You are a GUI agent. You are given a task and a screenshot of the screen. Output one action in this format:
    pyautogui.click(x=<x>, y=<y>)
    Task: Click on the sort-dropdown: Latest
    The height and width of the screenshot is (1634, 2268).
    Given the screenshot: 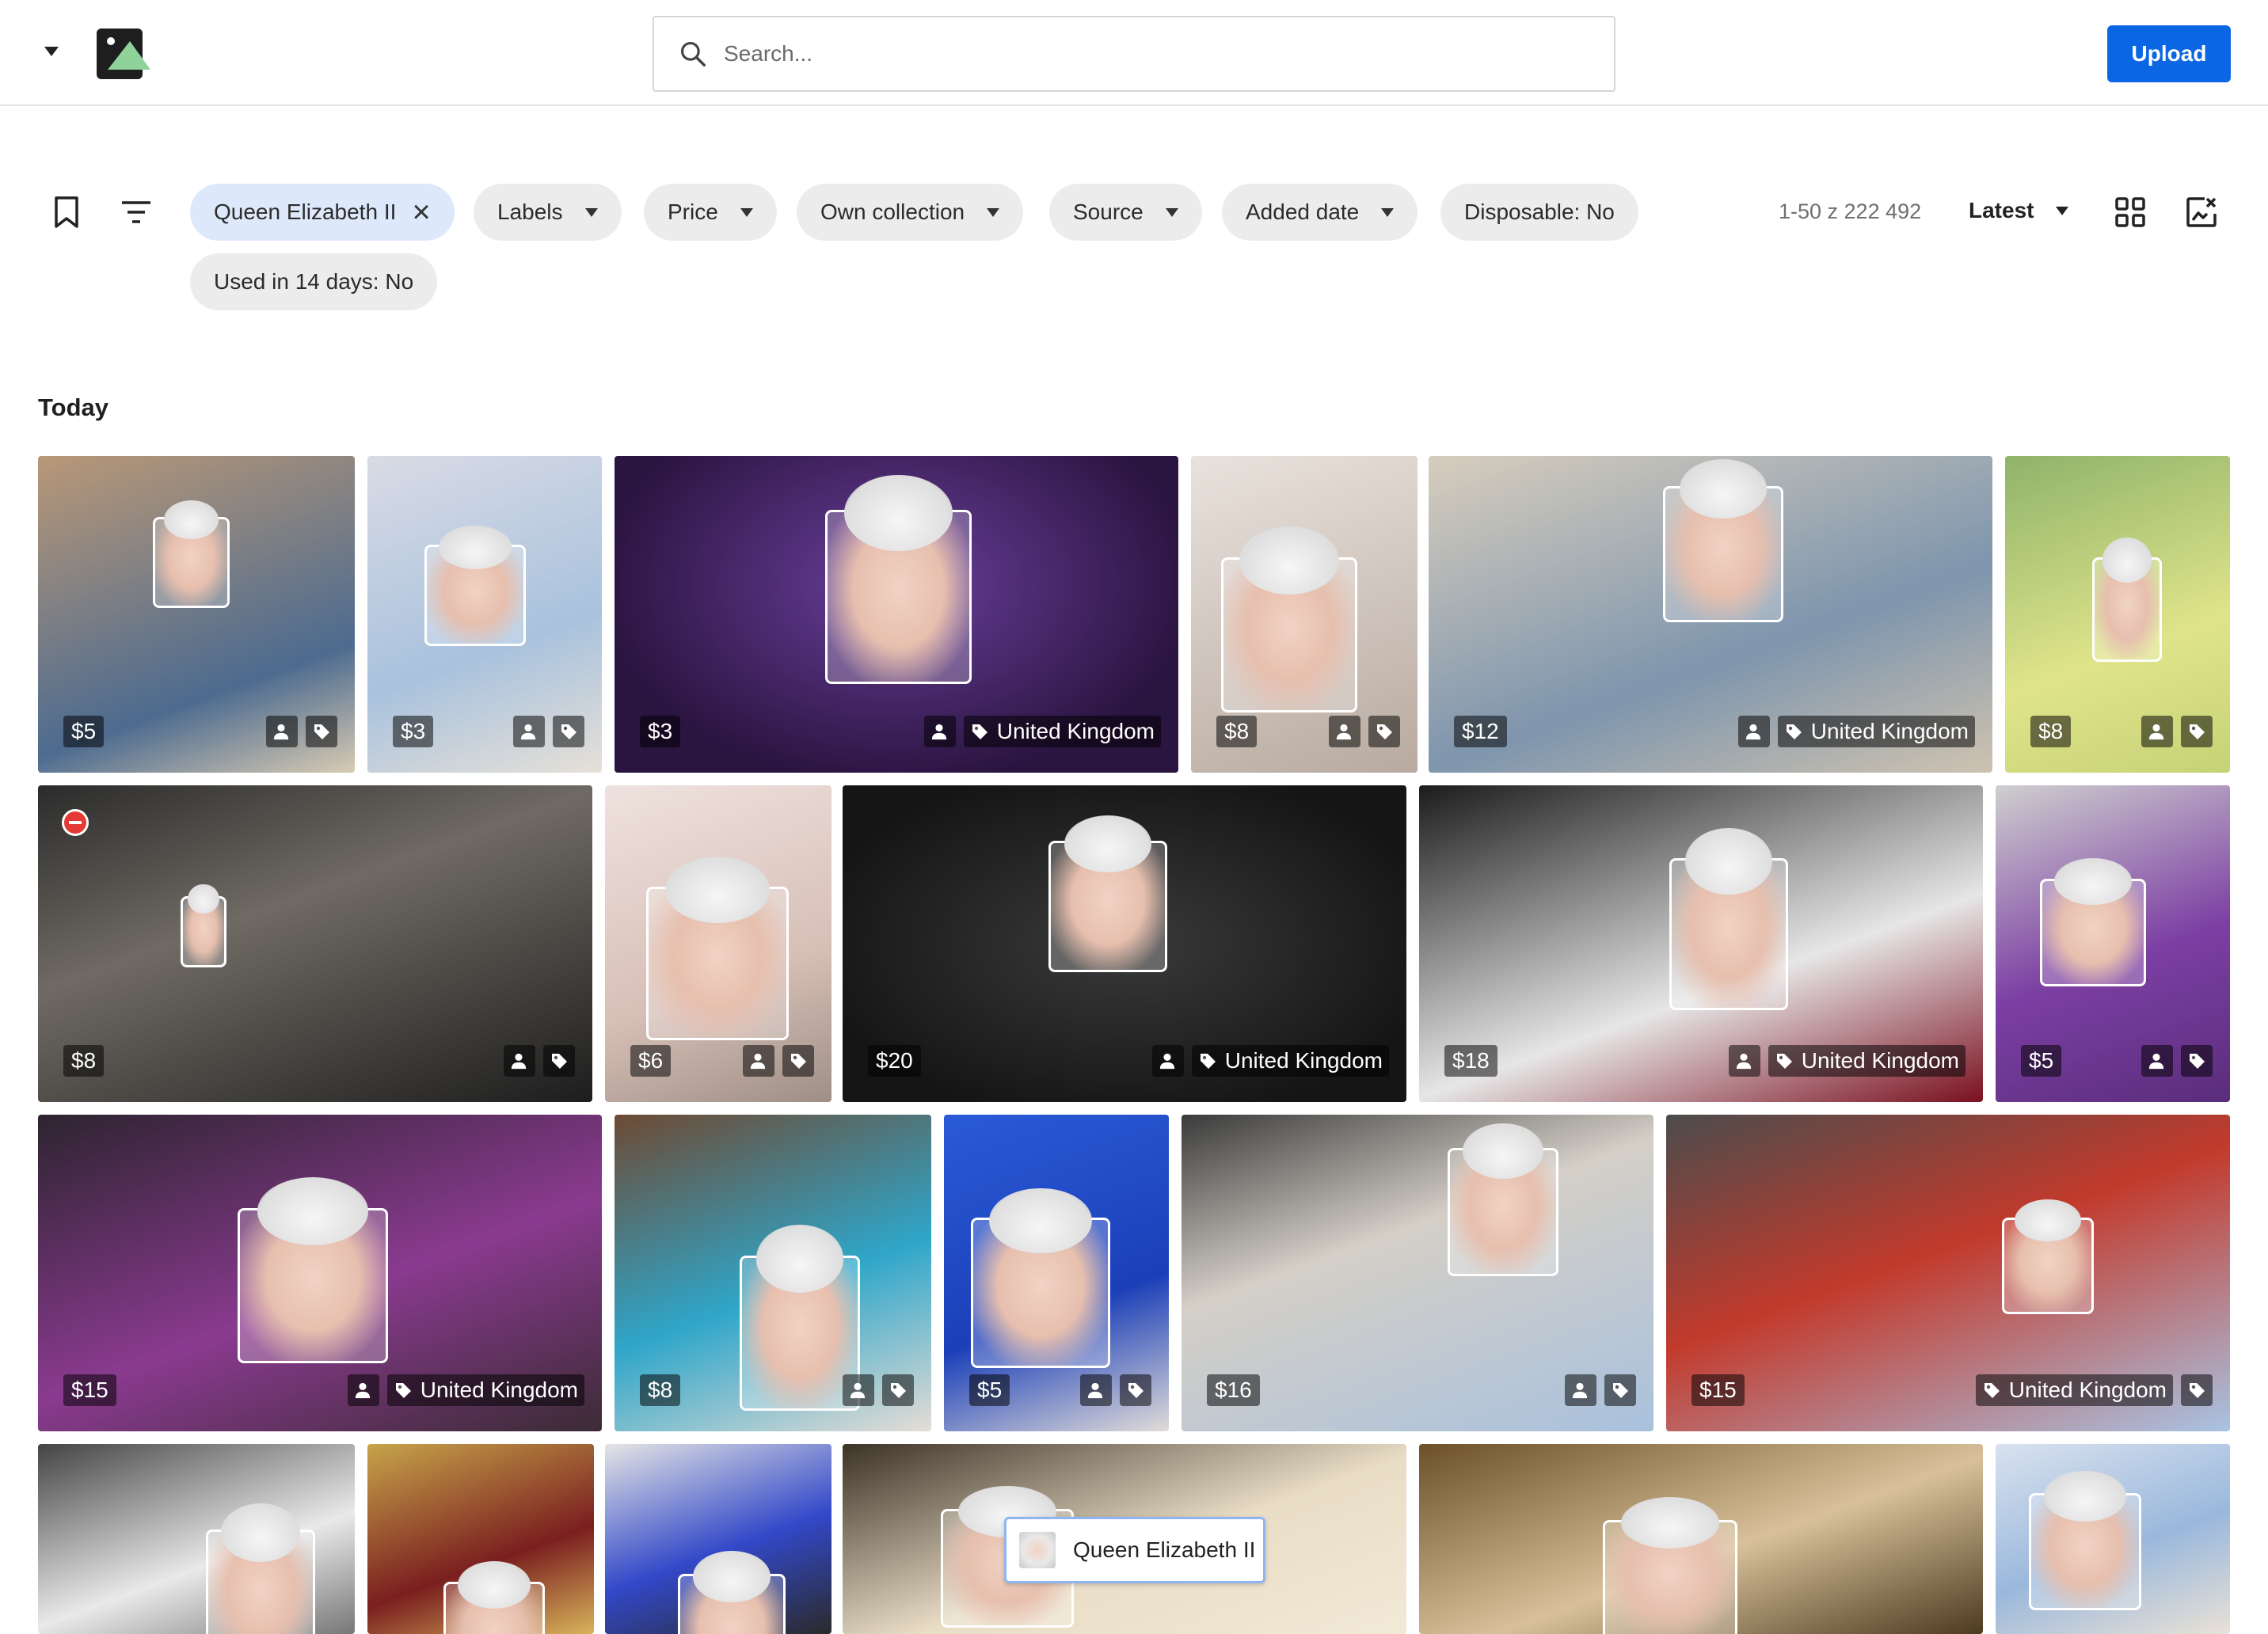 What is the action you would take?
    pyautogui.click(x=2019, y=210)
    